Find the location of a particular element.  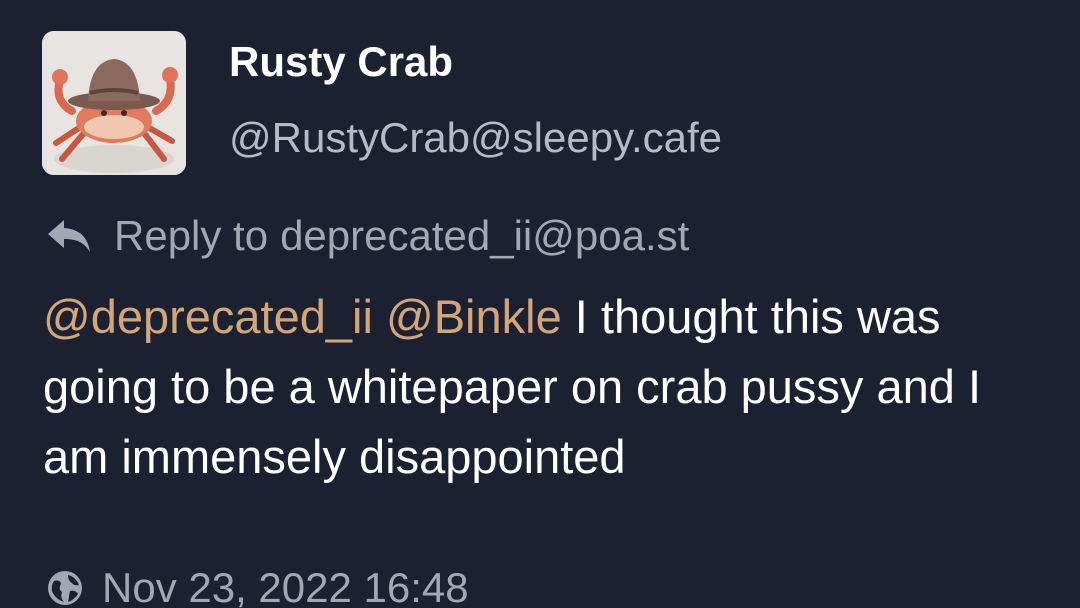

author-display-name: Rusty Crab is located at coordinates (341, 62).